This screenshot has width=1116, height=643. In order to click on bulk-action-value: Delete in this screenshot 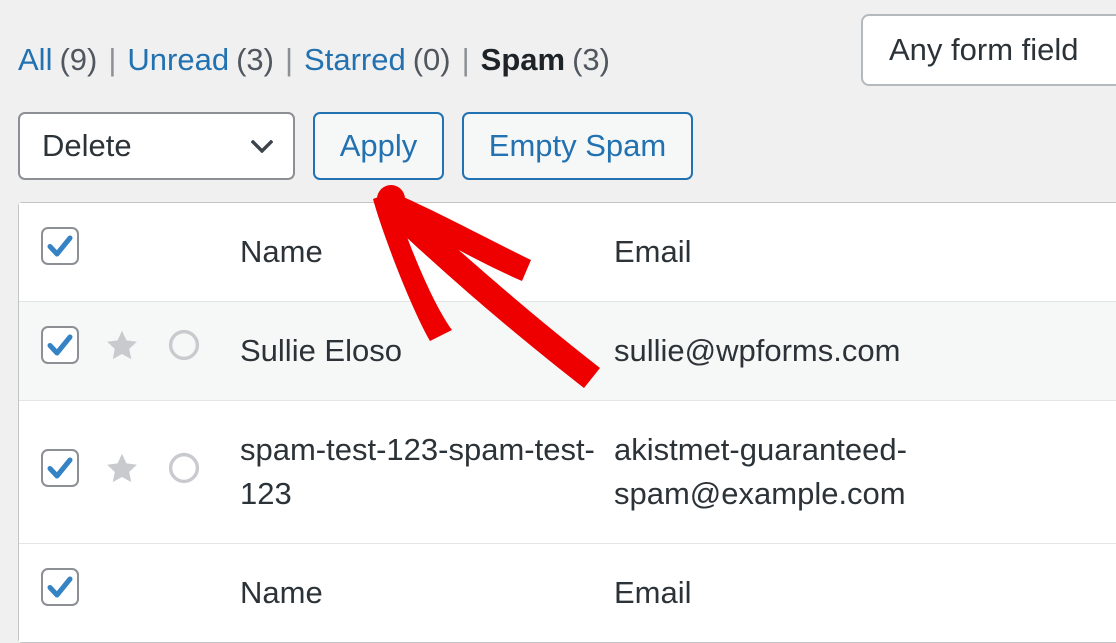, I will do `click(87, 145)`.